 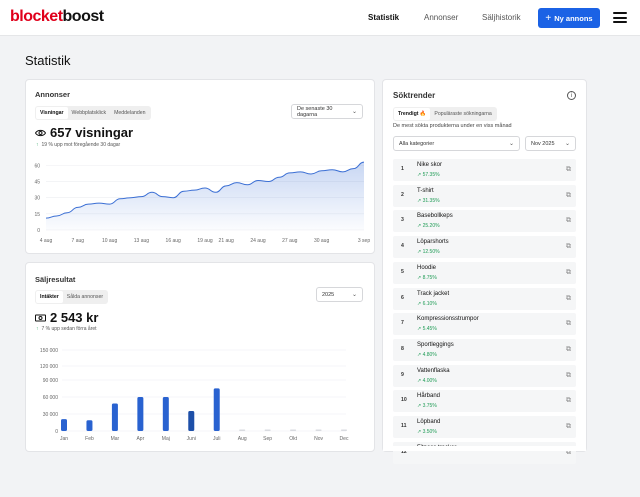 I want to click on trend-pct: ↗ 12.50%, so click(x=428, y=252).